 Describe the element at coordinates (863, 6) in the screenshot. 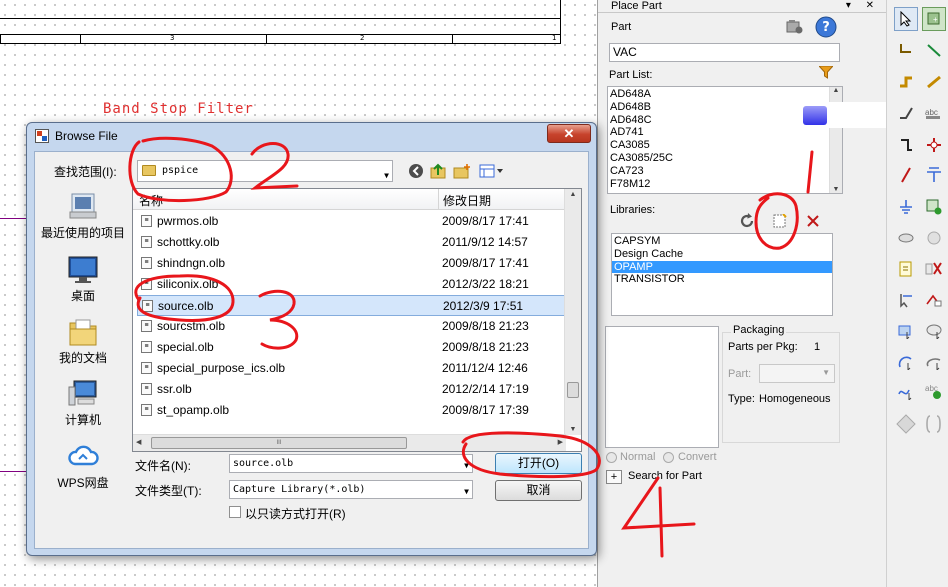

I see `panel-controls: ▾ ✕` at that location.